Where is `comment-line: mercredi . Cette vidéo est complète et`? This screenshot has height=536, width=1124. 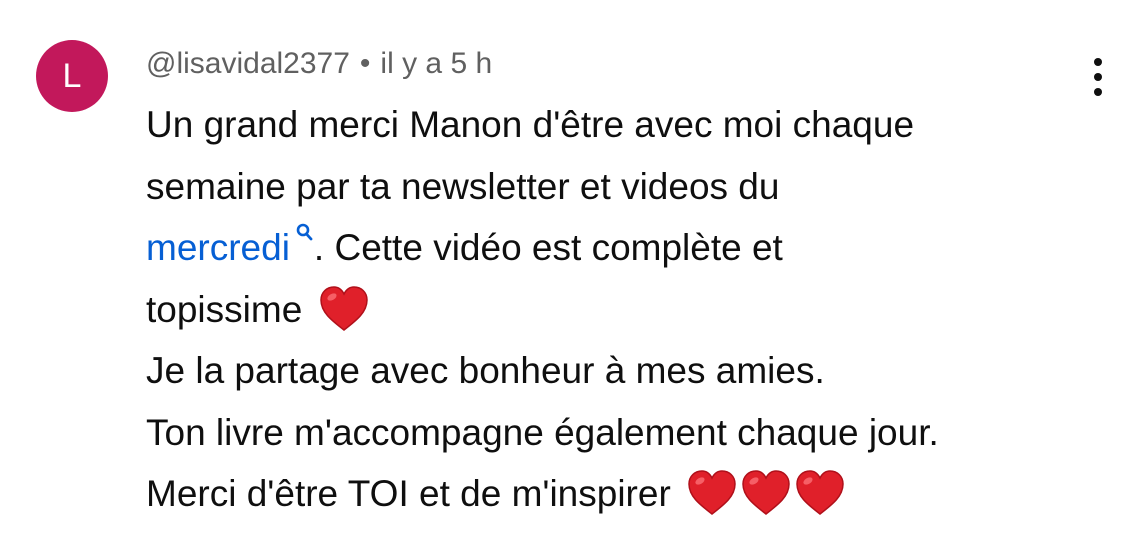
comment-line: mercredi . Cette vidéo est complète et is located at coordinates (626, 248).